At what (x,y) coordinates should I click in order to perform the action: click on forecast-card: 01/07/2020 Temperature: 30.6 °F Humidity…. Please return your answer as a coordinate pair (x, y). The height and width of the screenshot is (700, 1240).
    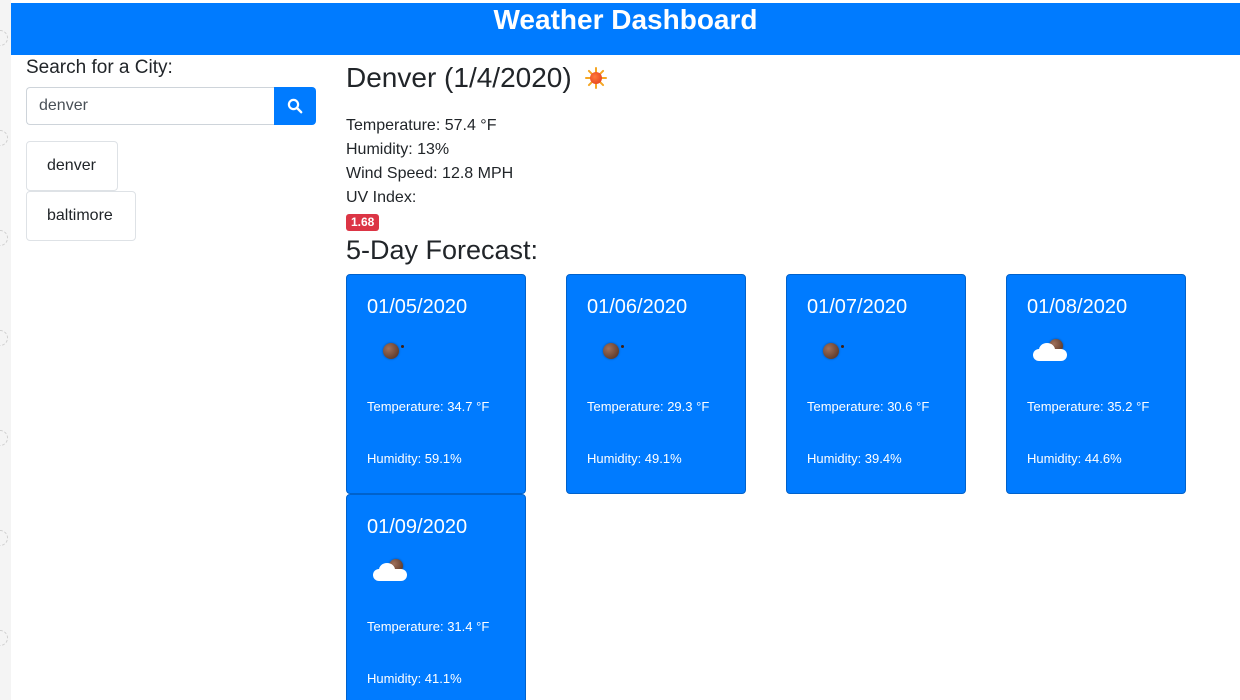
    Looking at the image, I should click on (876, 384).